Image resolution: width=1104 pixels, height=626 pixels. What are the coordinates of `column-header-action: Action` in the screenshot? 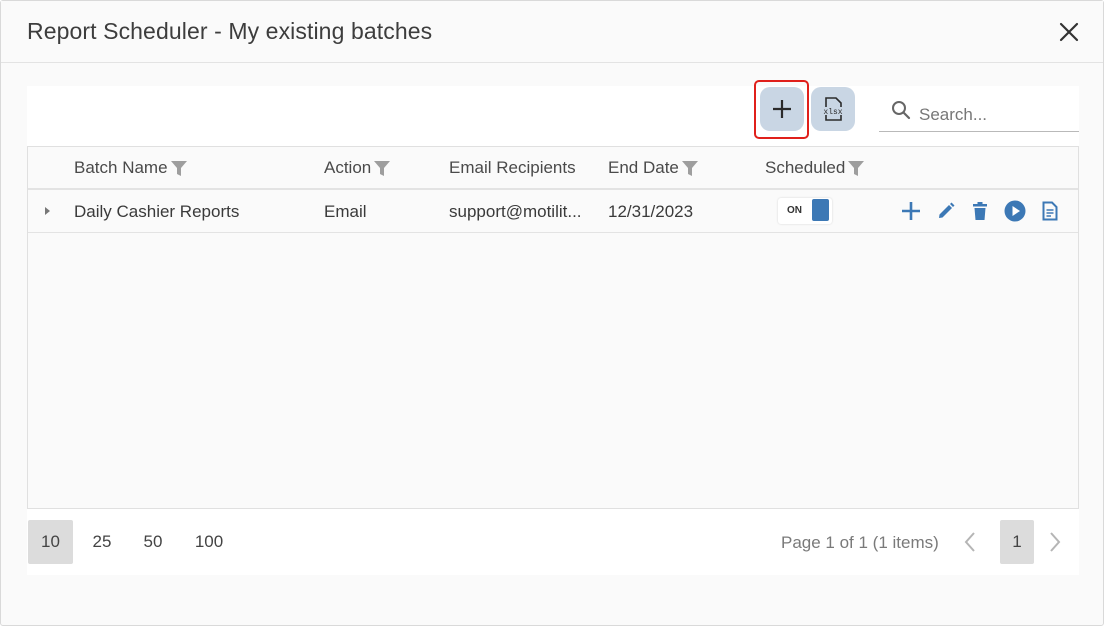 It's located at (357, 168).